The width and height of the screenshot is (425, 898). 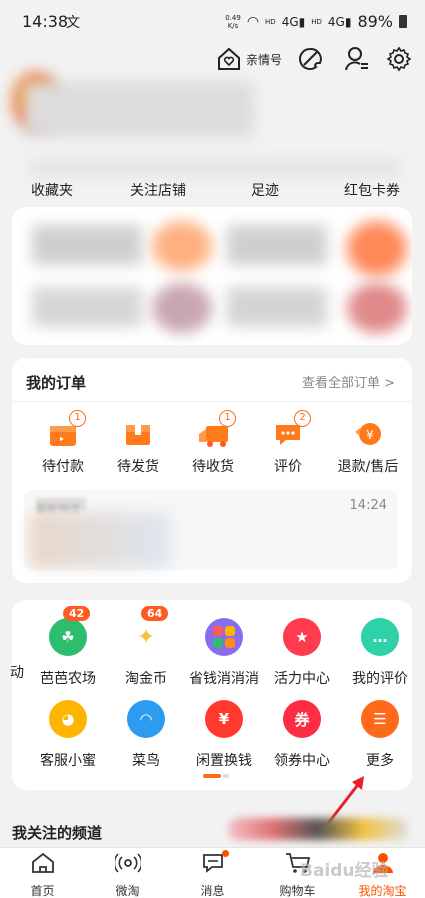 I want to click on farm-icon: ☘ 42, so click(x=70, y=631).